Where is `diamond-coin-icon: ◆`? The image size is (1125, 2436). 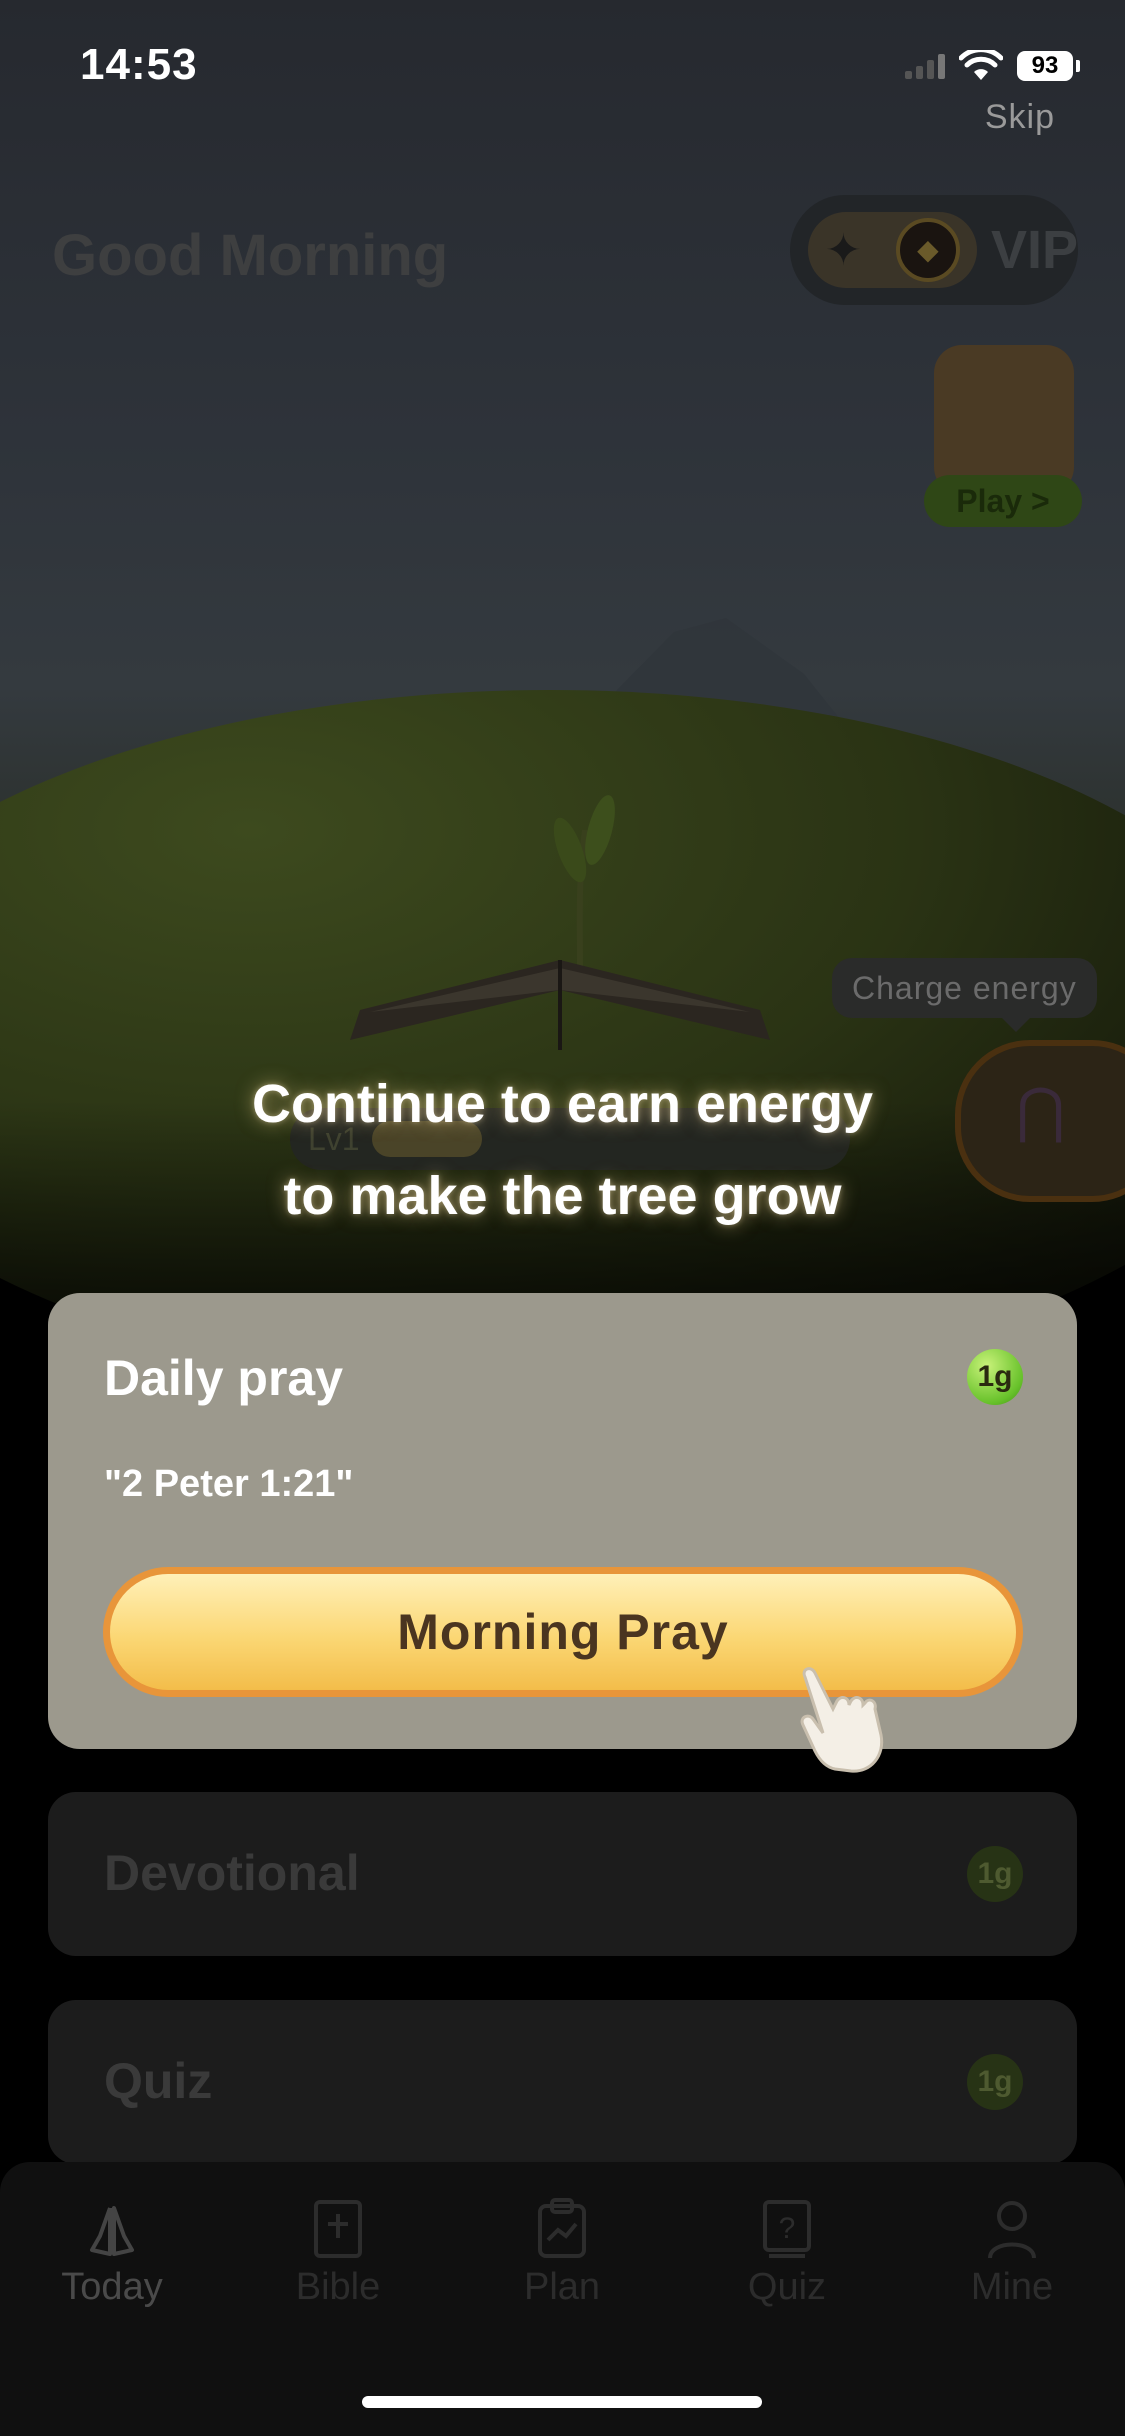 diamond-coin-icon: ◆ is located at coordinates (927, 250).